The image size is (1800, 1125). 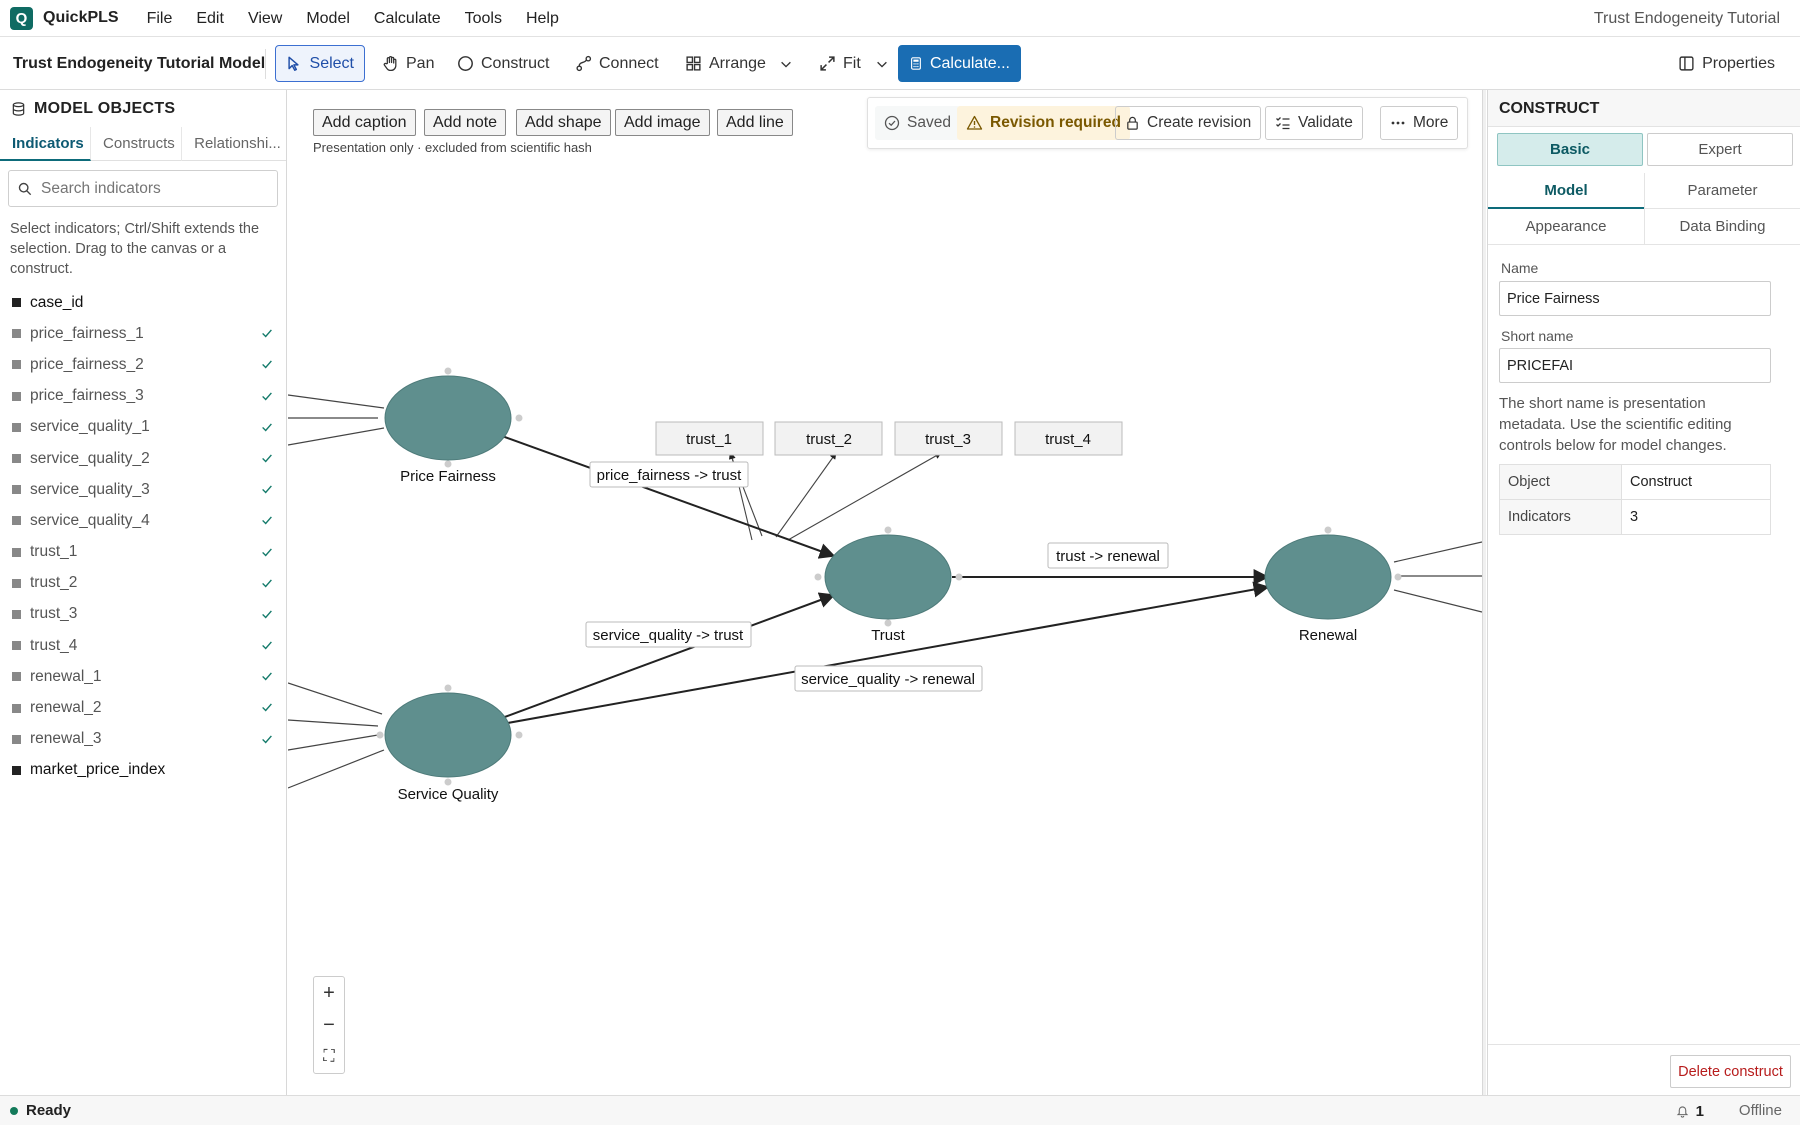 I want to click on tab-appearance: Appearance, so click(x=1566, y=227).